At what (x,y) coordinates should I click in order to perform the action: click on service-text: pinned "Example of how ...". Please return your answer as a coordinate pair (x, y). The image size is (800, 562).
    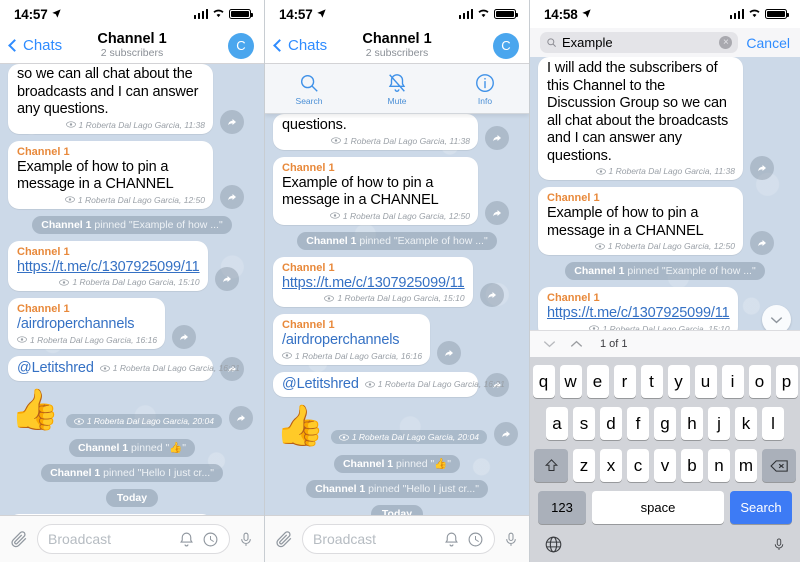
    Looking at the image, I should click on (690, 271).